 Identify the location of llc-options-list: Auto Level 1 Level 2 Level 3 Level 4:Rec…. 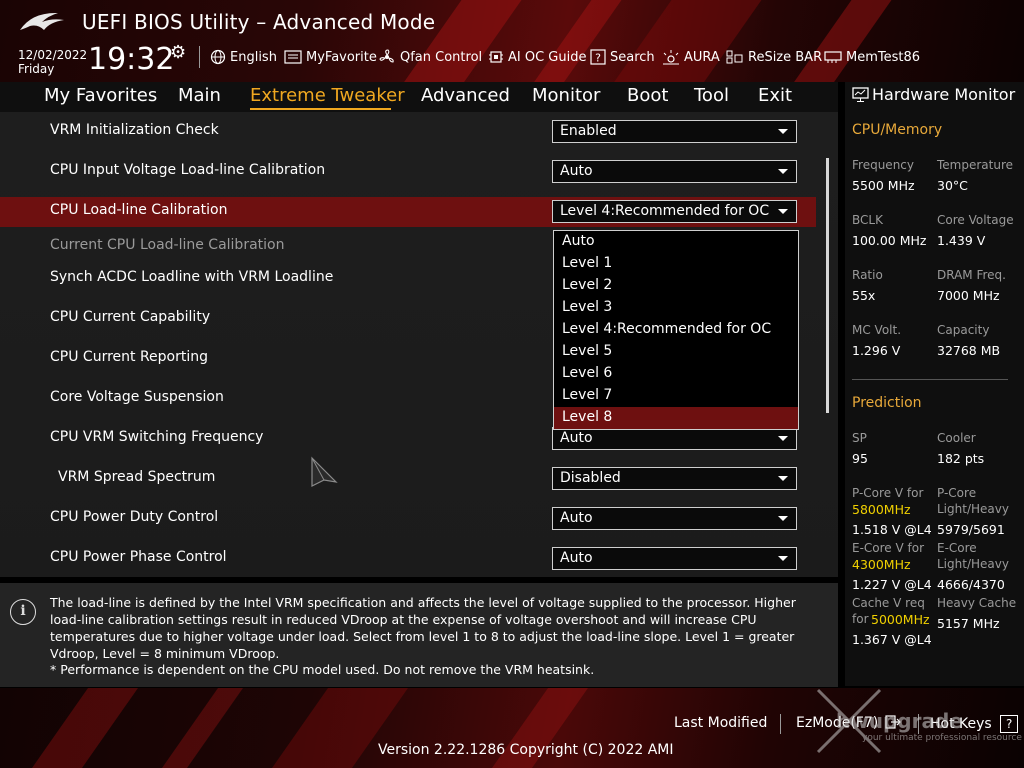
(676, 330).